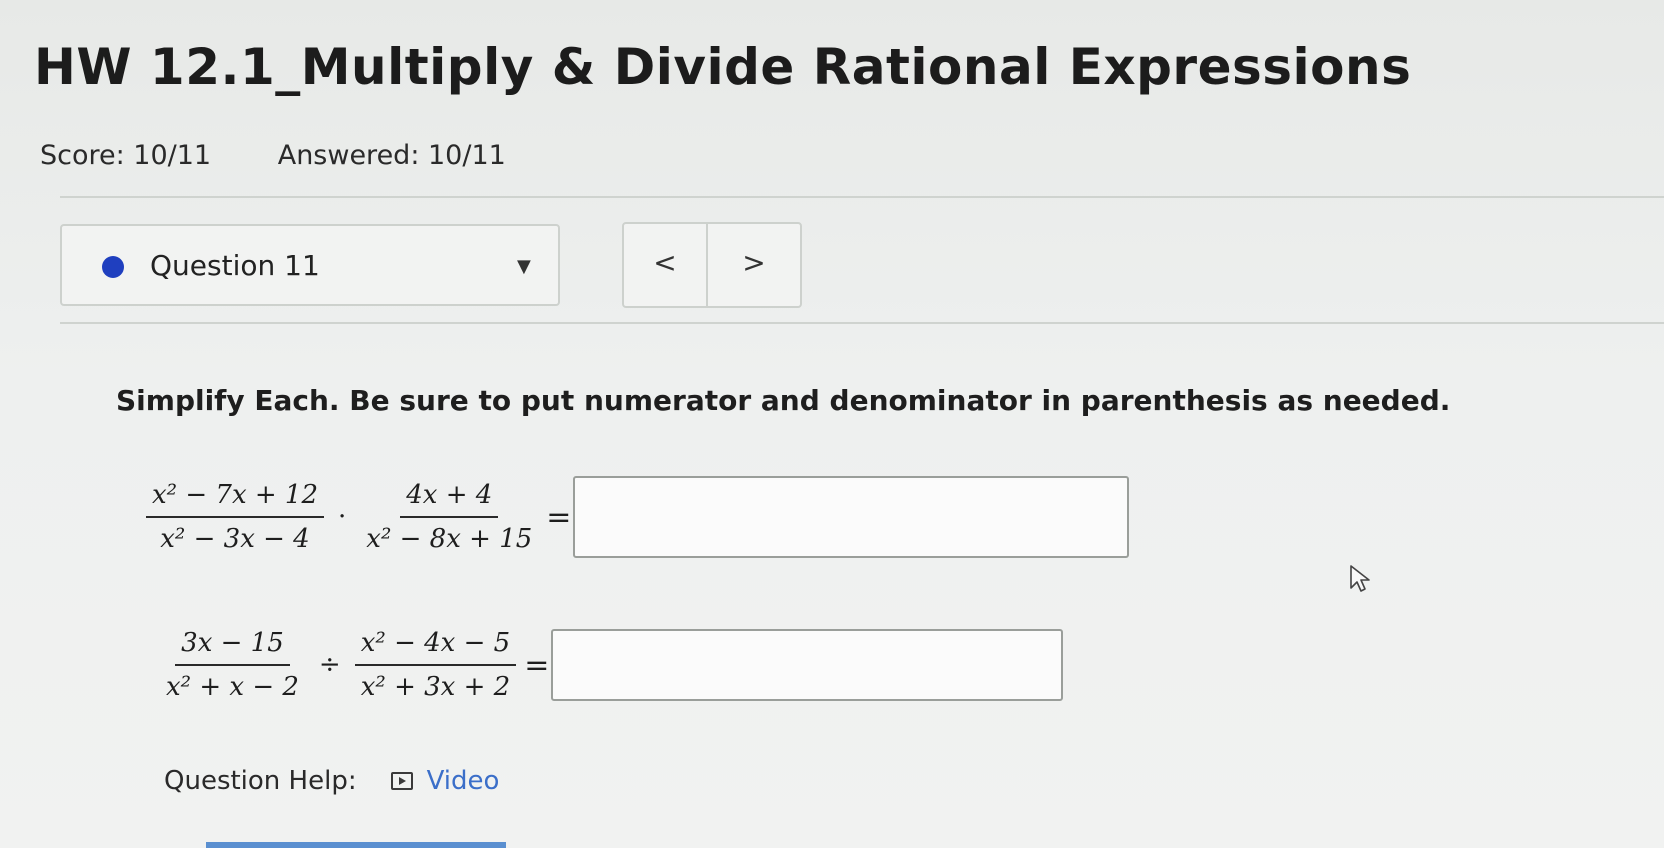 The image size is (1664, 848). I want to click on fraction: x² − 4x − 5 x² + 3x + 2, so click(435, 665).